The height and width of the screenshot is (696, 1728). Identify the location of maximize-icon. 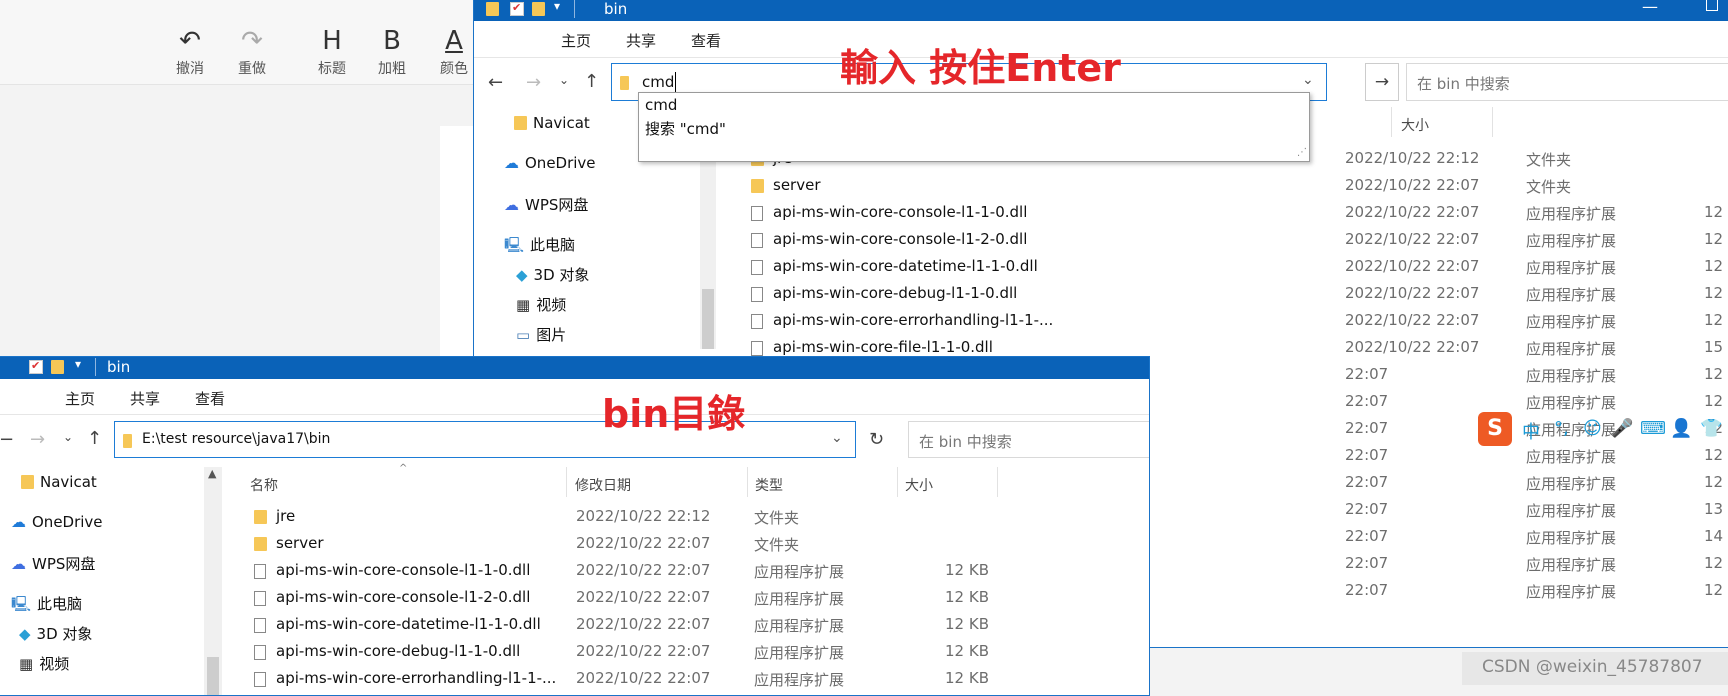
(1712, 5).